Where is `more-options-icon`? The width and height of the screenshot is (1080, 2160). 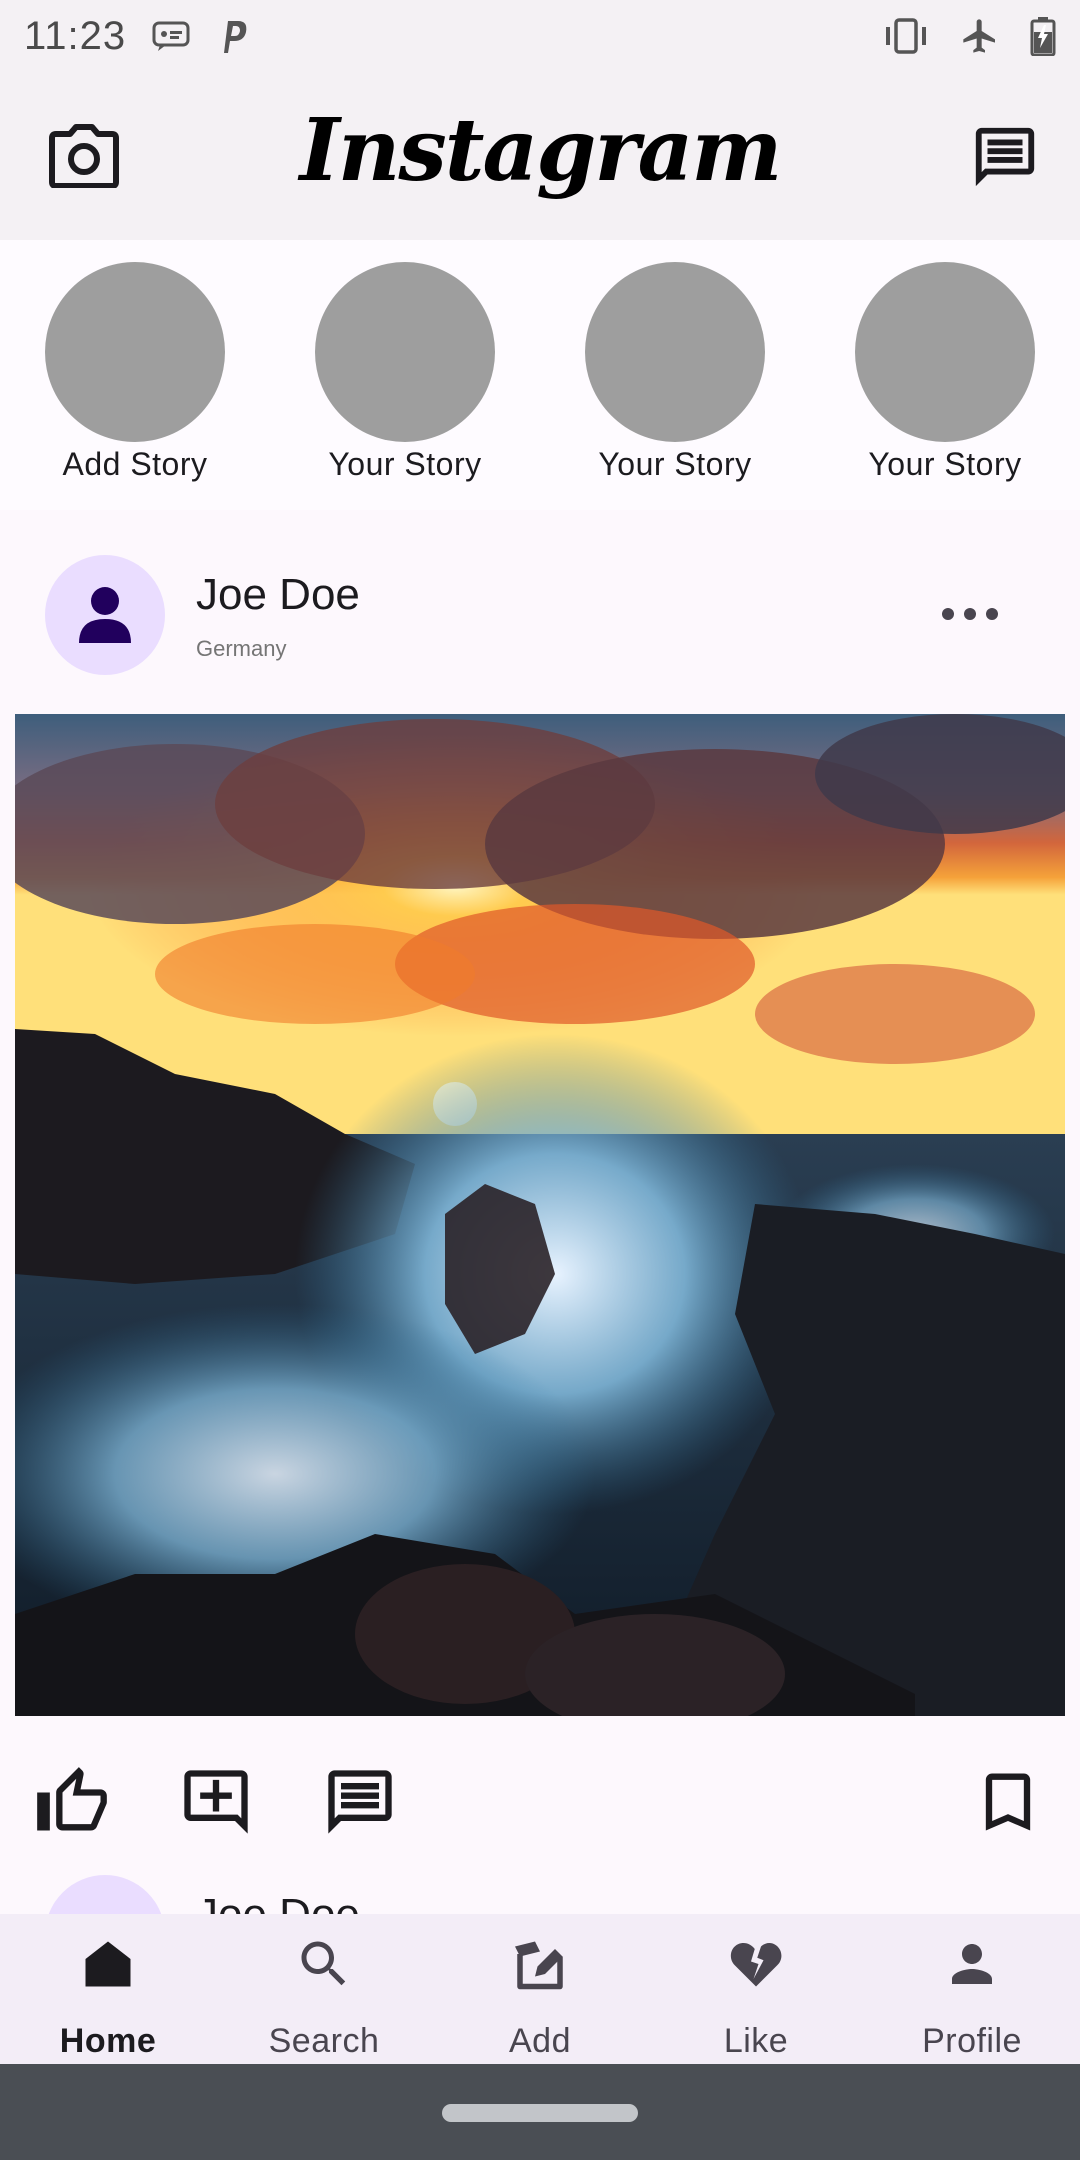 more-options-icon is located at coordinates (970, 614).